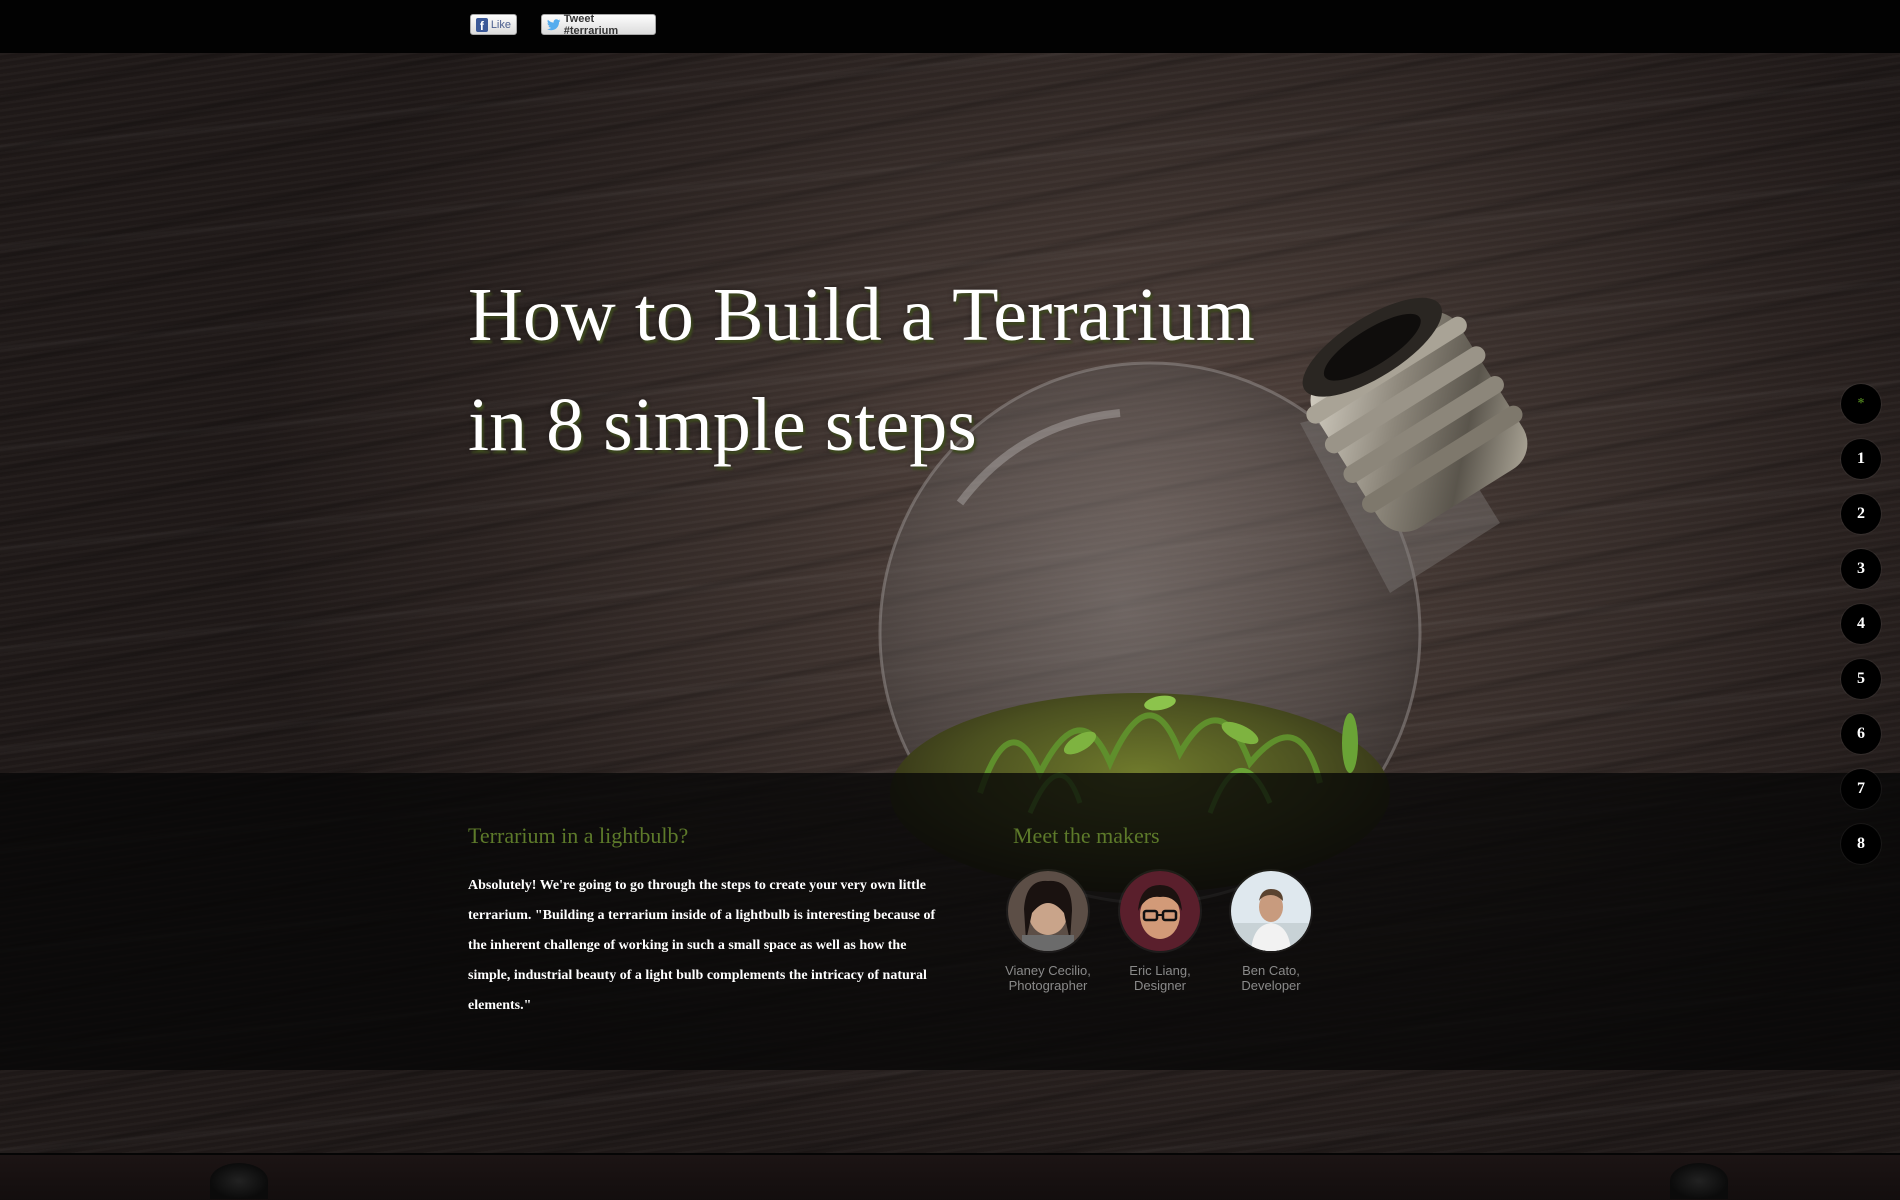 This screenshot has width=1900, height=1200. I want to click on next-section-preview, so click(950, 1176).